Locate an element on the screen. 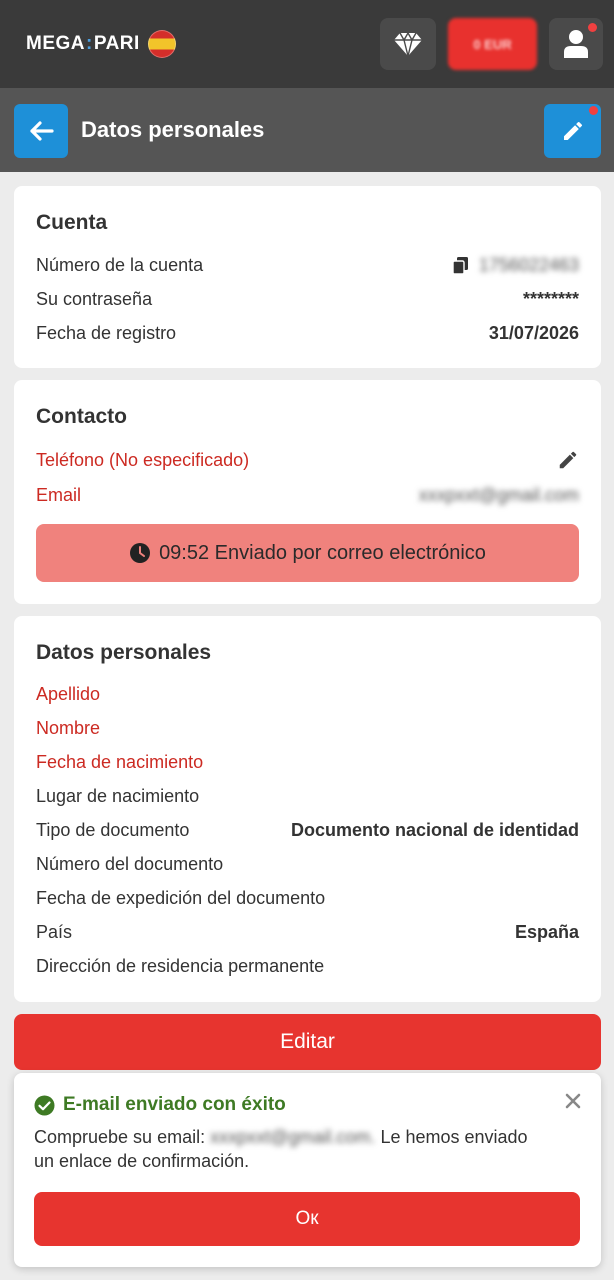 The height and width of the screenshot is (1280, 614). country-value: España is located at coordinates (546, 931).